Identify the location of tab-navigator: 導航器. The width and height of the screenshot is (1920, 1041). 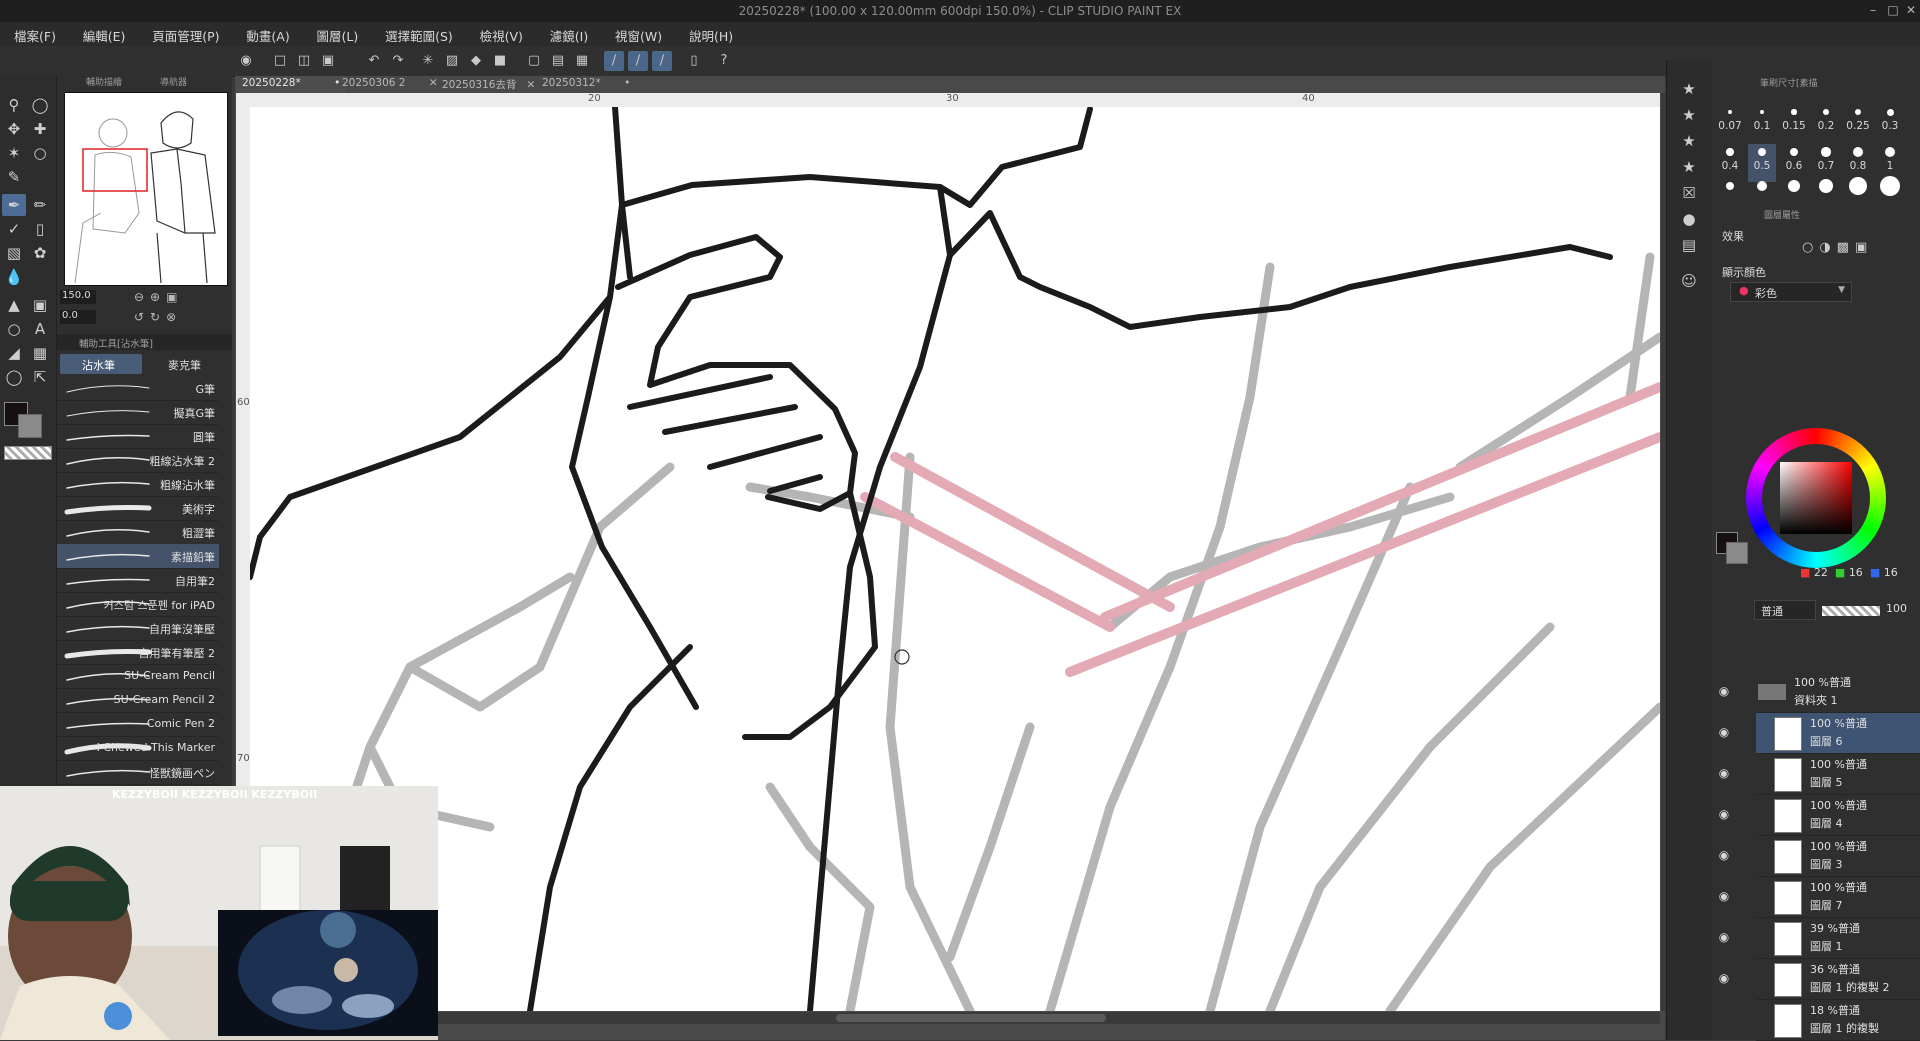
(173, 83).